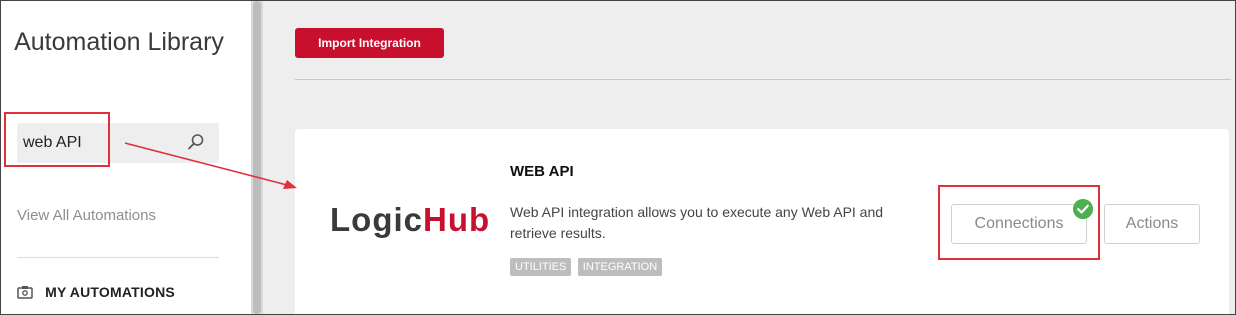 This screenshot has width=1236, height=315. I want to click on view-all-automations-link: View All Automations, so click(86, 215).